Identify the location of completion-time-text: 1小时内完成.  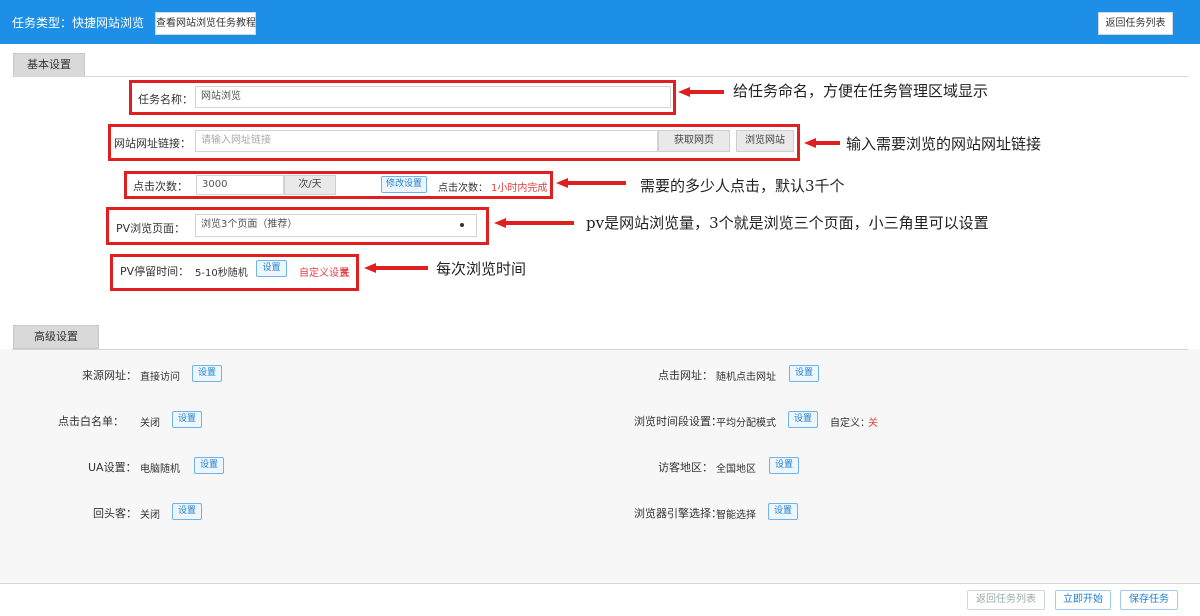
(519, 186).